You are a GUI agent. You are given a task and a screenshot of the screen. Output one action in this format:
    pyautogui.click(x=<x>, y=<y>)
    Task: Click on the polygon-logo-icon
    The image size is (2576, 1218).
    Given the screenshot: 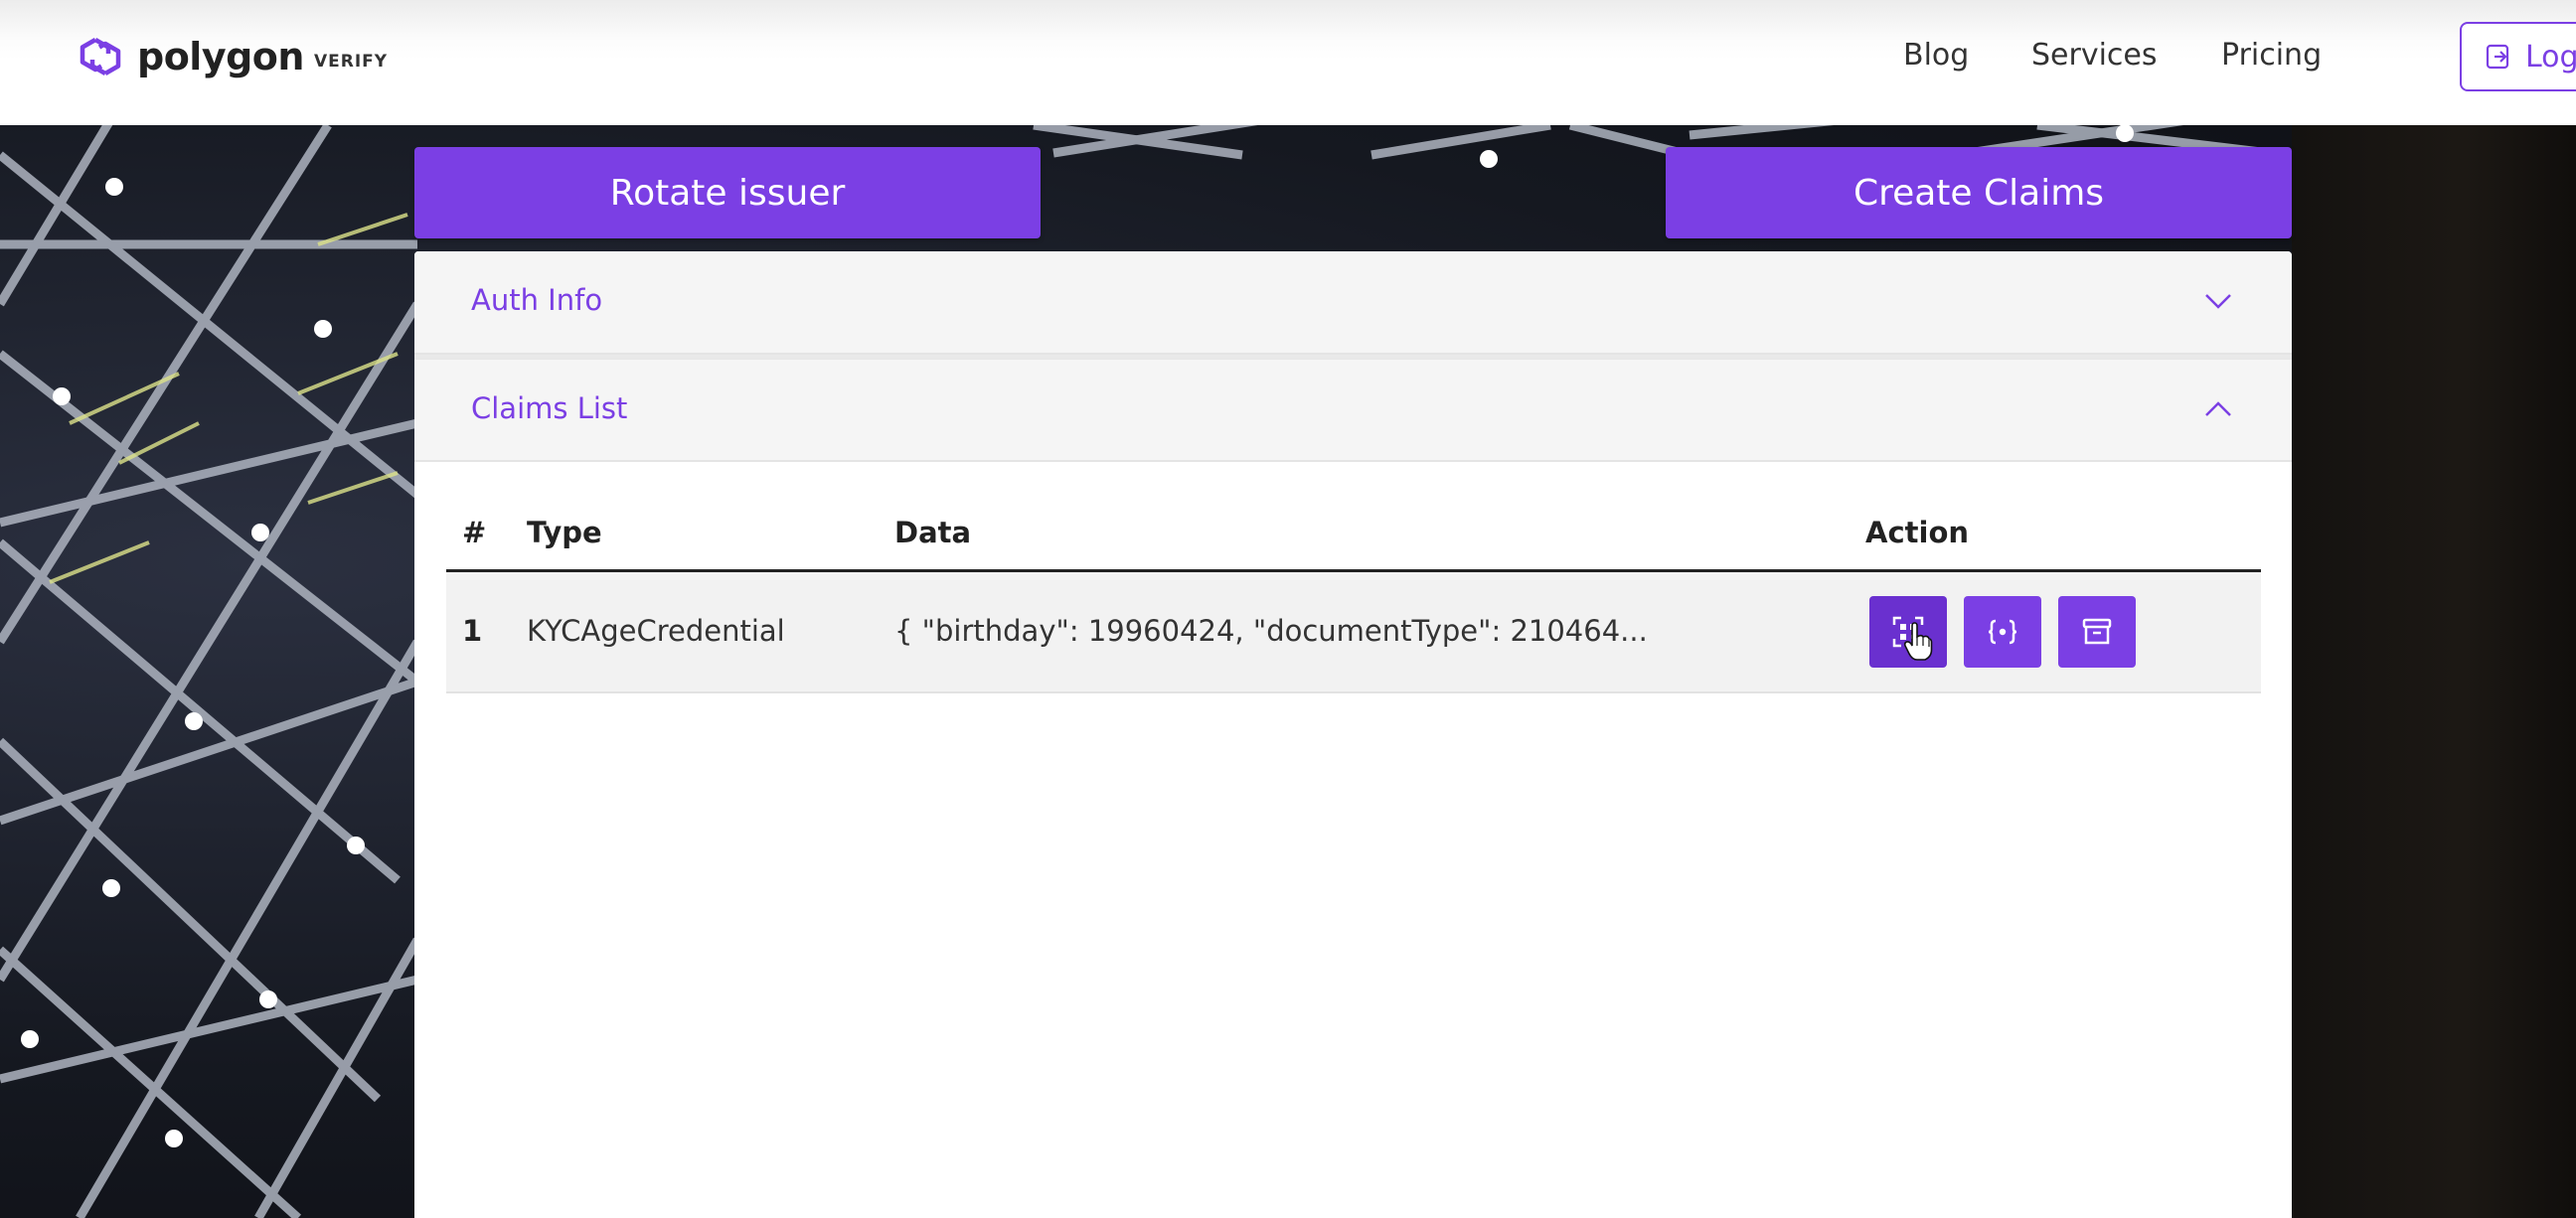 What is the action you would take?
    pyautogui.click(x=100, y=57)
    